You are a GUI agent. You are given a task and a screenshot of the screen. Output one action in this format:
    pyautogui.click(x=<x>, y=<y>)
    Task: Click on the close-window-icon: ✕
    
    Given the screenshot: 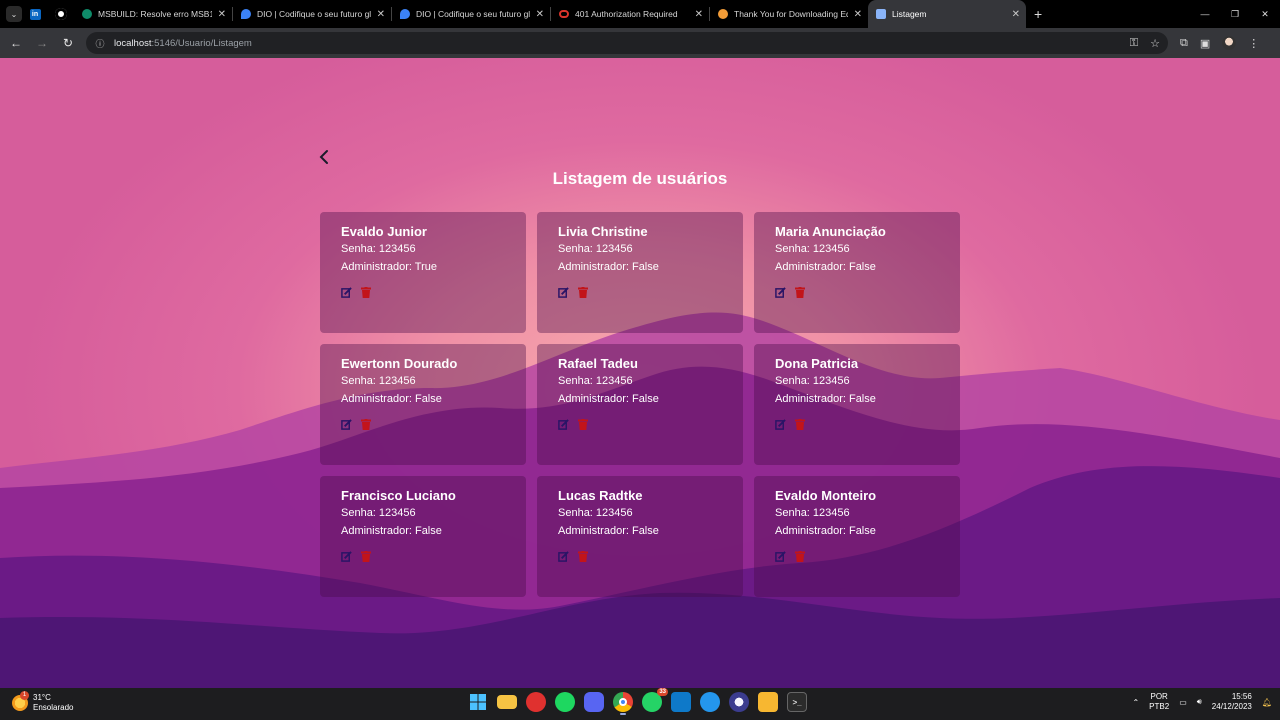 What is the action you would take?
    pyautogui.click(x=1265, y=14)
    